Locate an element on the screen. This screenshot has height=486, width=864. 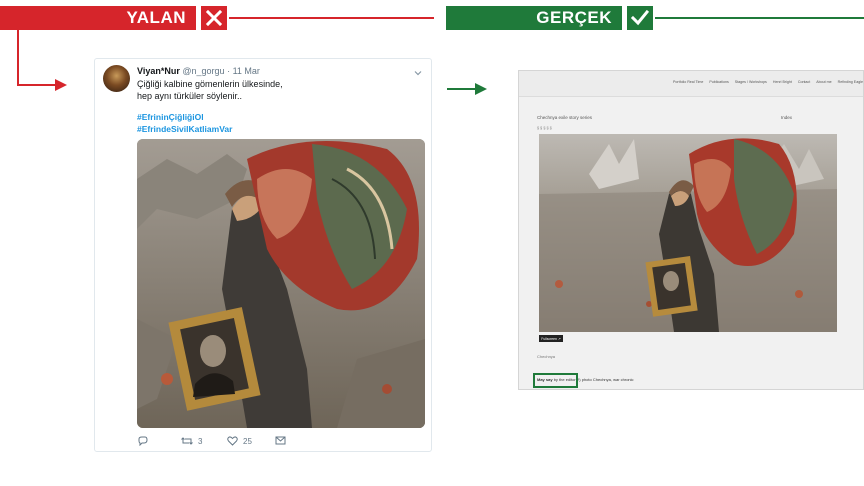
like-button: 25 is located at coordinates (239, 441).